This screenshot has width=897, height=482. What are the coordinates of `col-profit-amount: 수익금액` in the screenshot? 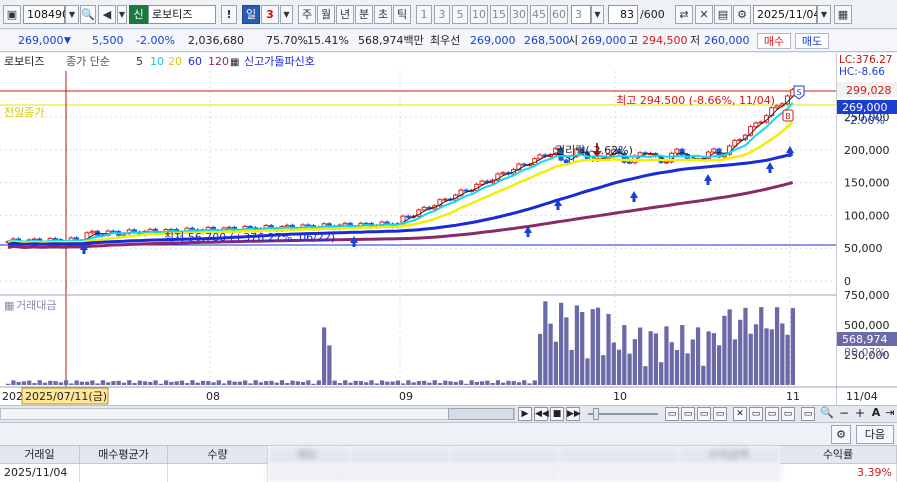 It's located at (729, 455).